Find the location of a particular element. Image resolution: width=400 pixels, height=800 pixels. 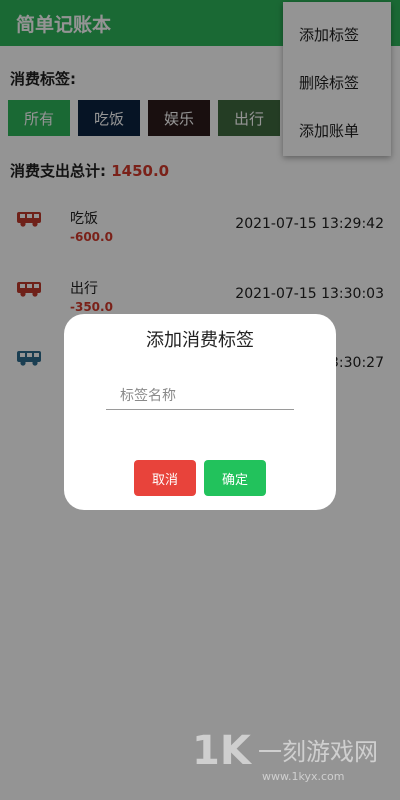

watermark-text: 一刻游戏网 is located at coordinates (318, 752).